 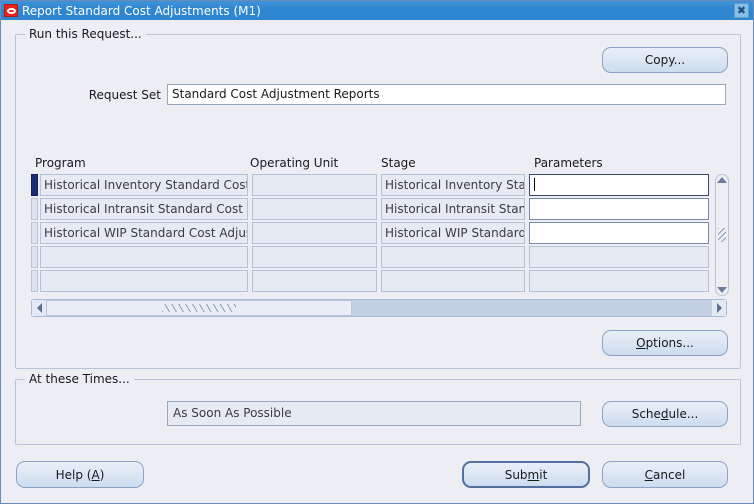 What do you see at coordinates (453, 233) in the screenshot?
I see `cell-stage: Historical WIP Standard C` at bounding box center [453, 233].